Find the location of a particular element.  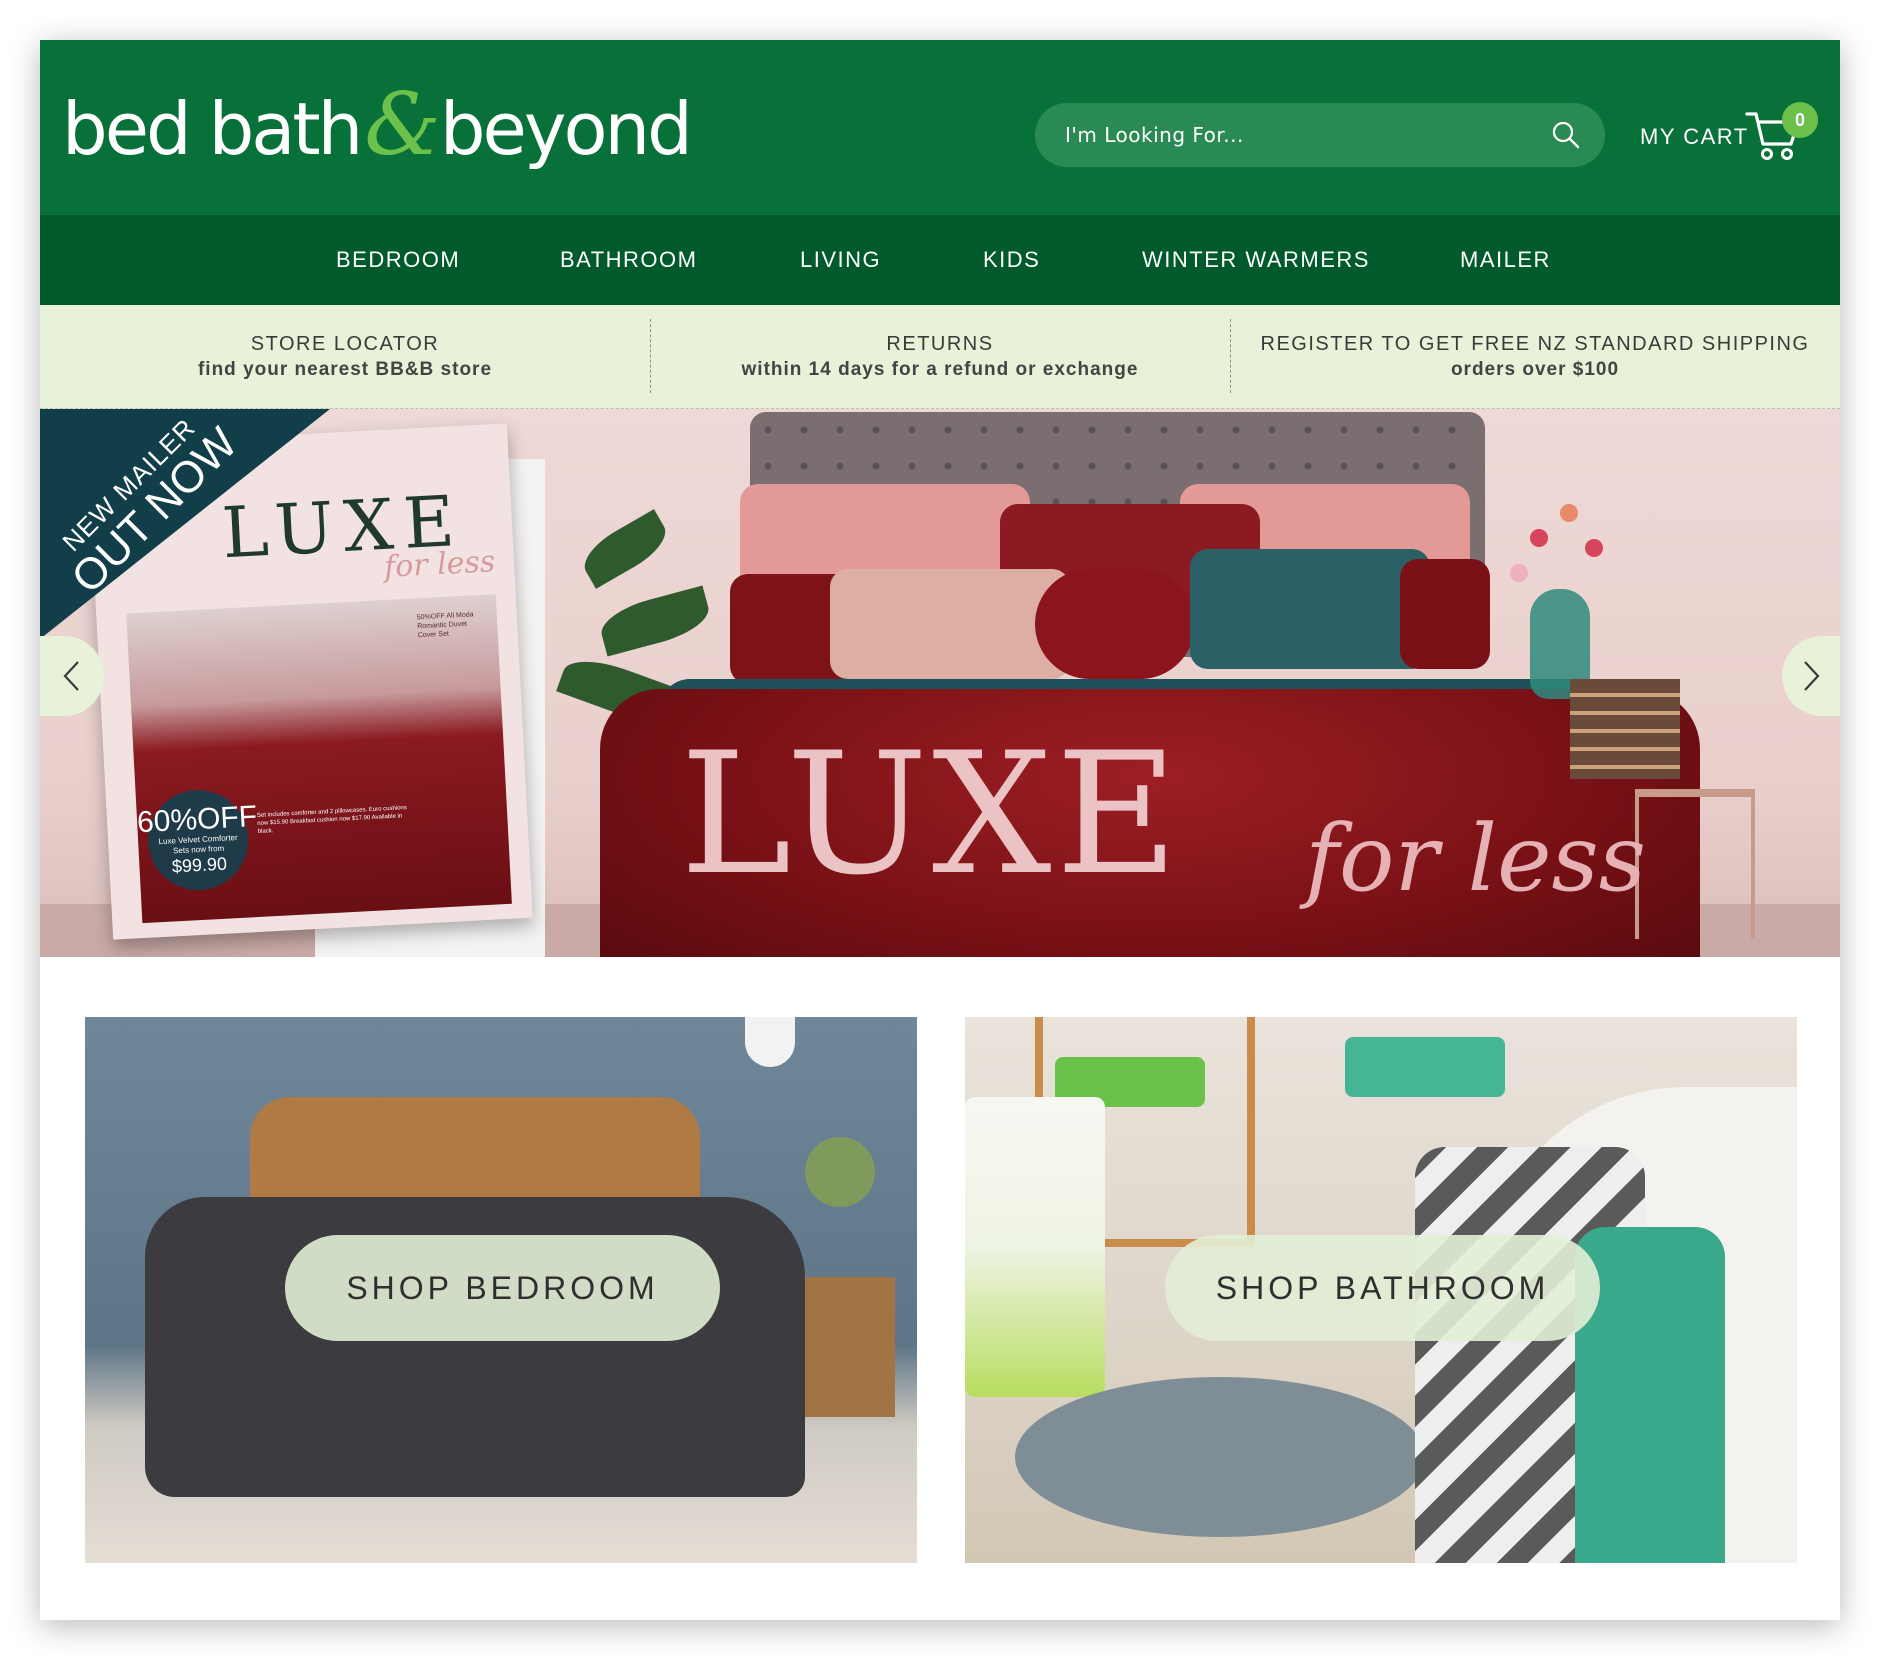

bedroom-category-tile: SHOP BEDROOM is located at coordinates (501, 1290).